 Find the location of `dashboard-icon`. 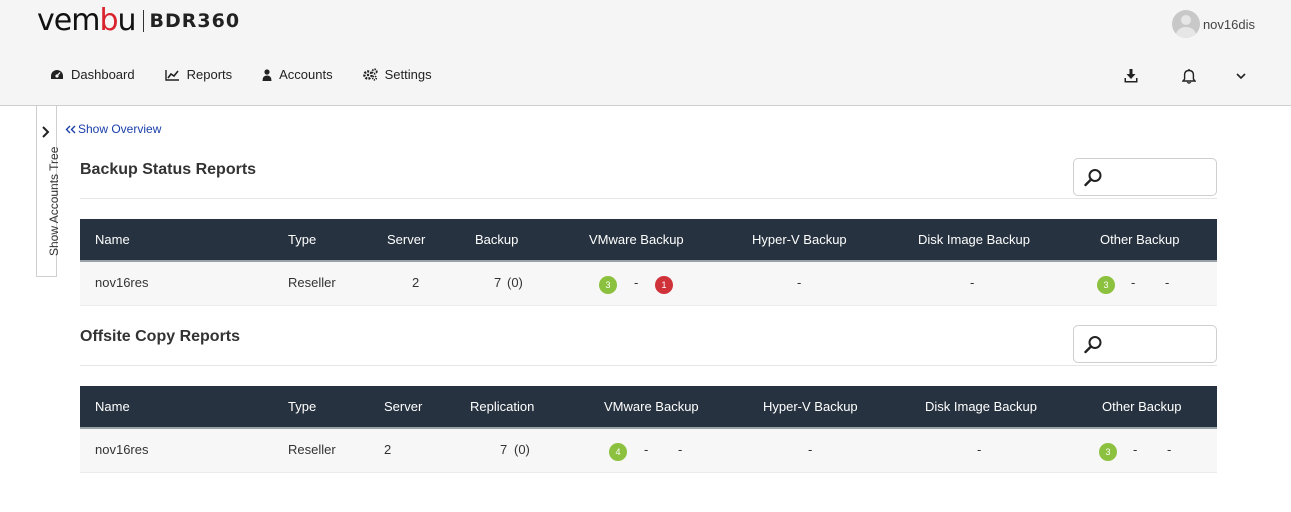

dashboard-icon is located at coordinates (57, 74).